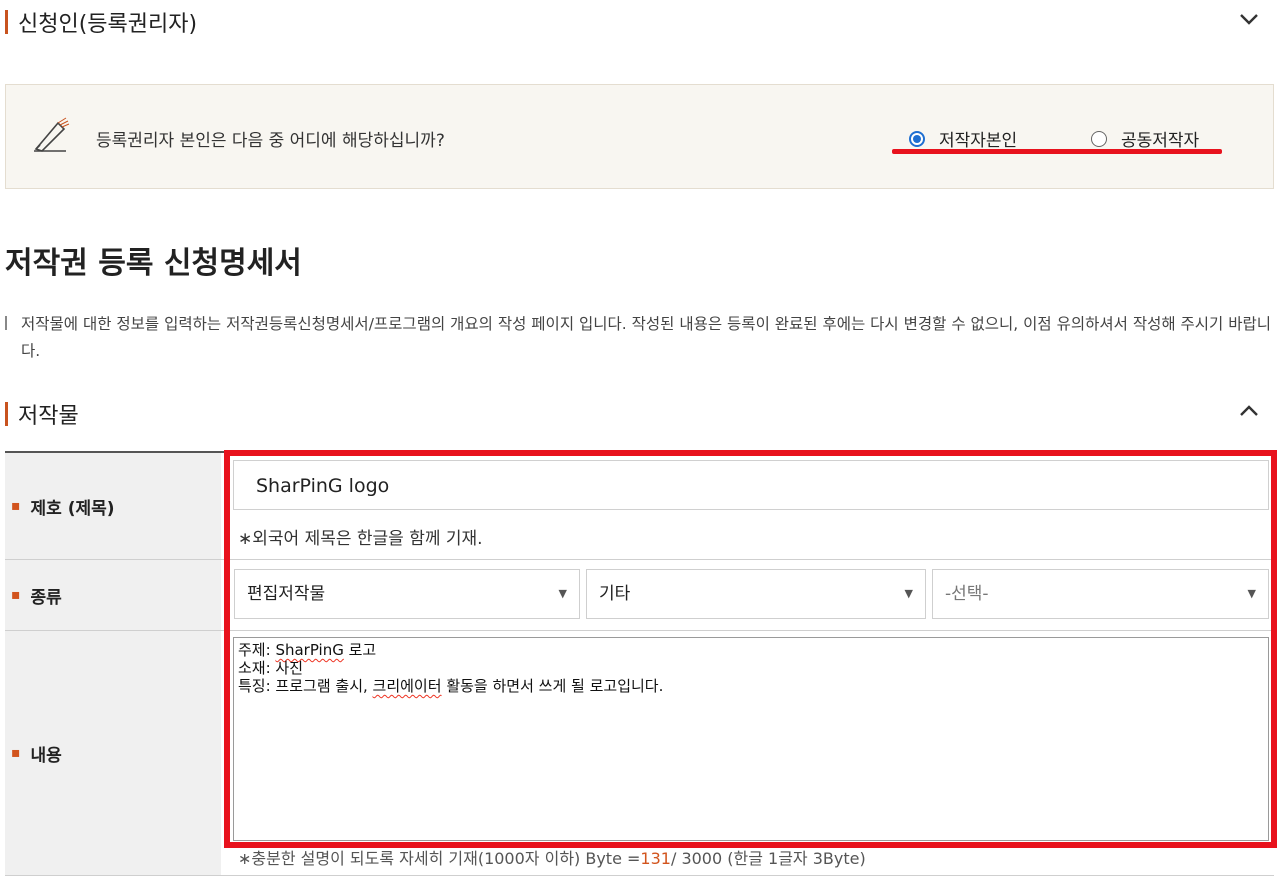 The image size is (1279, 880). Describe the element at coordinates (113, 595) in the screenshot. I see `type-row-label: ▪ 종류` at that location.